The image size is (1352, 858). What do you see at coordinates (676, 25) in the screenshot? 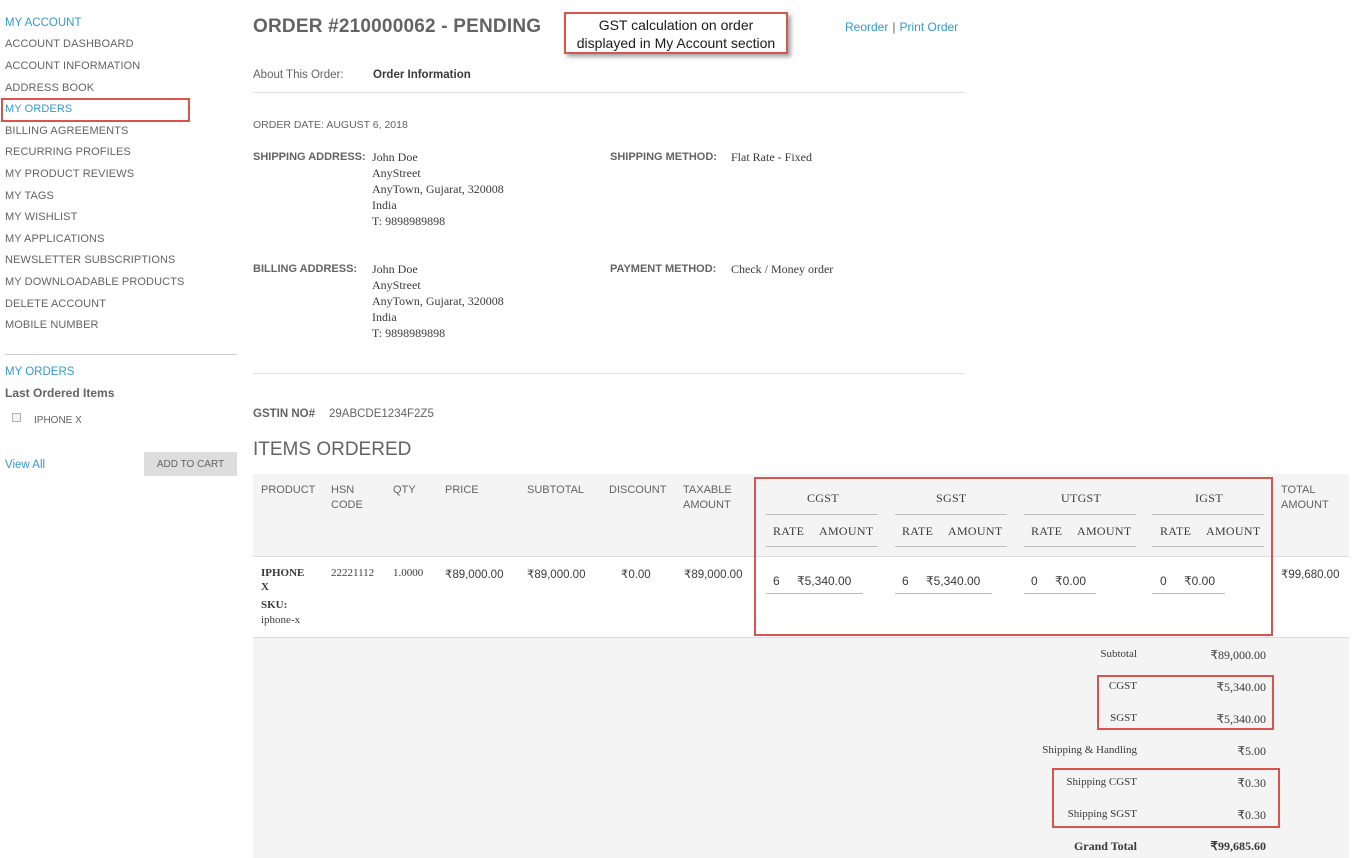
I see `callout-line-1: GST calculation on order` at bounding box center [676, 25].